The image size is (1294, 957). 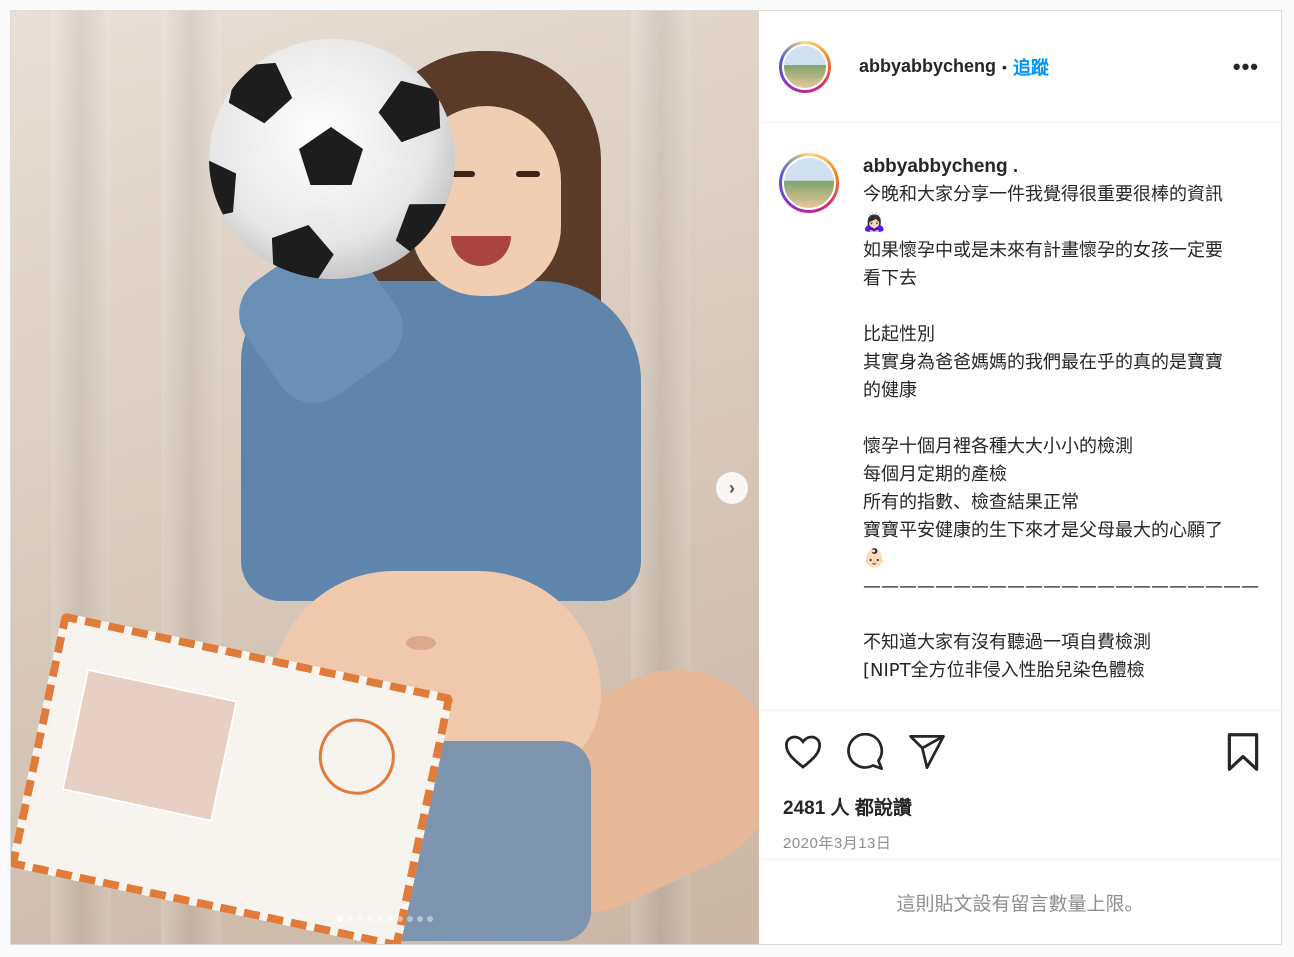 I want to click on post-header: abbyabbycheng • 追蹤 •••, so click(x=1020, y=67).